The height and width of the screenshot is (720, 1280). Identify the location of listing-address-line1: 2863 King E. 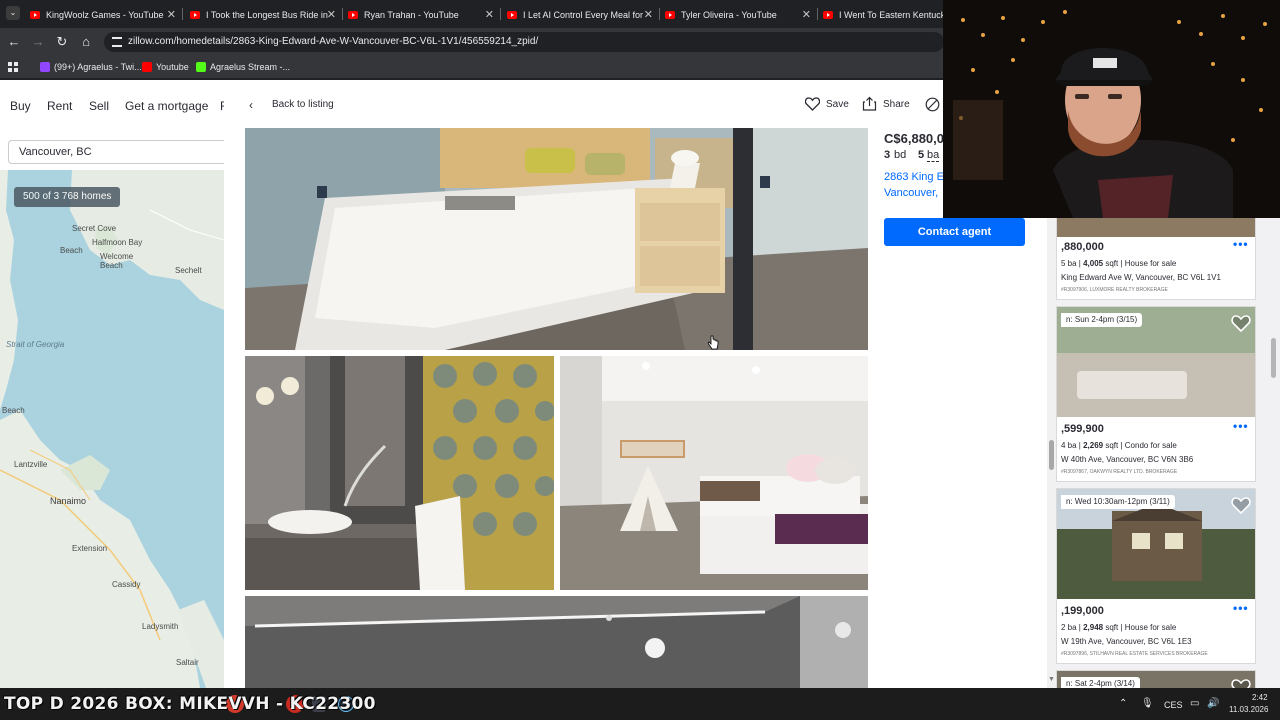
(914, 177).